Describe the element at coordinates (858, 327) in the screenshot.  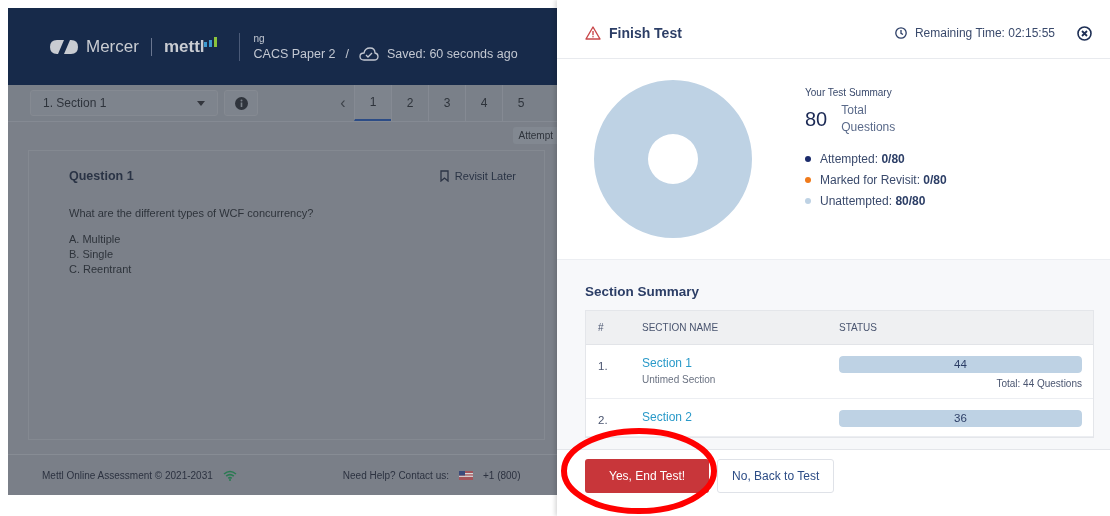
I see `column-header: STATUS` at that location.